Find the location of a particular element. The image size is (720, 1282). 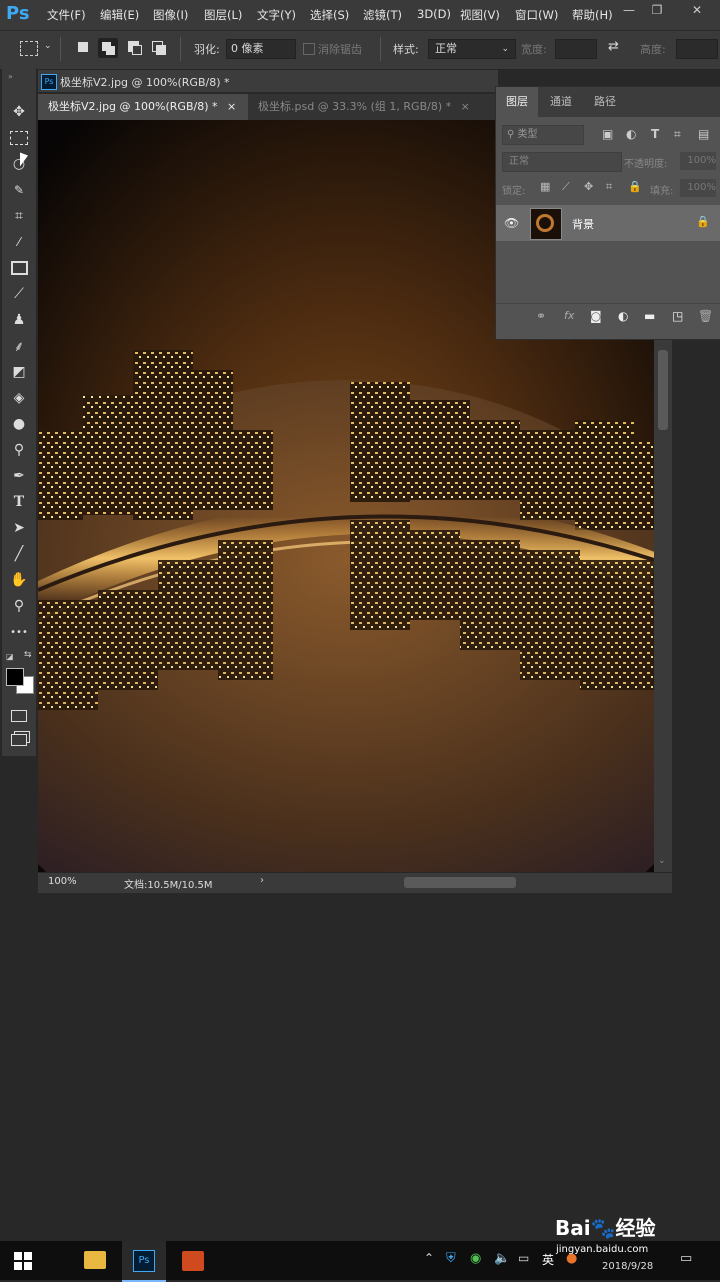

close-button: ✕ is located at coordinates (697, 11).